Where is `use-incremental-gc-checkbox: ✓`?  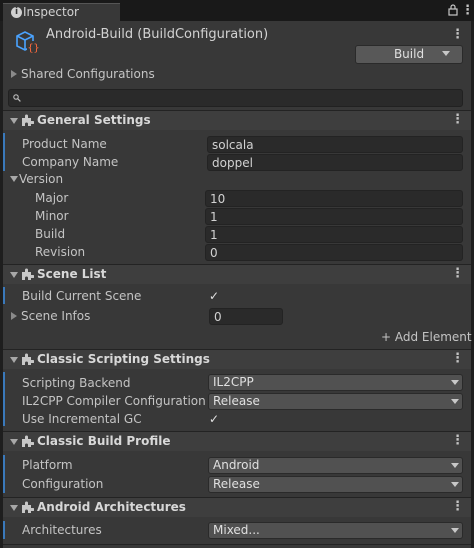 use-incremental-gc-checkbox: ✓ is located at coordinates (215, 419).